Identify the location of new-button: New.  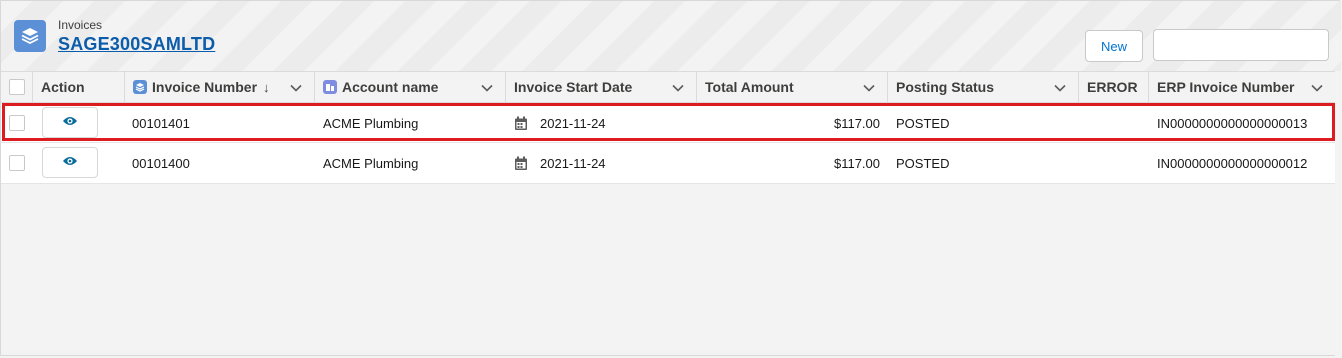
(1114, 46).